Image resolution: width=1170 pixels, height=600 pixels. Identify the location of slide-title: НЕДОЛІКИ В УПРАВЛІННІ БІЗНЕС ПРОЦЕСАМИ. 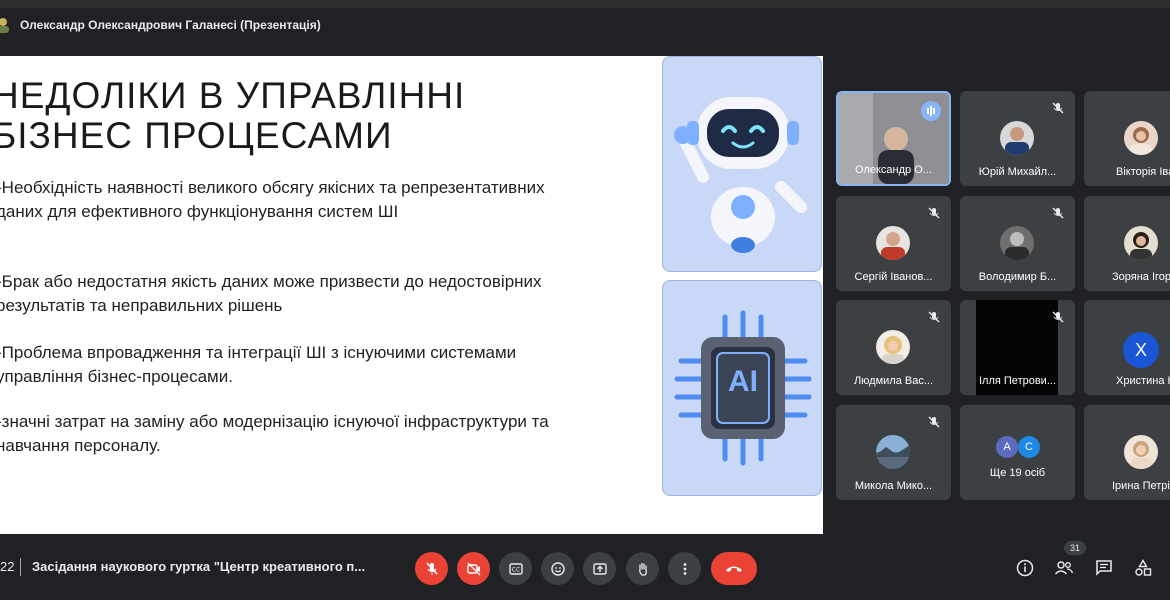
(276, 116).